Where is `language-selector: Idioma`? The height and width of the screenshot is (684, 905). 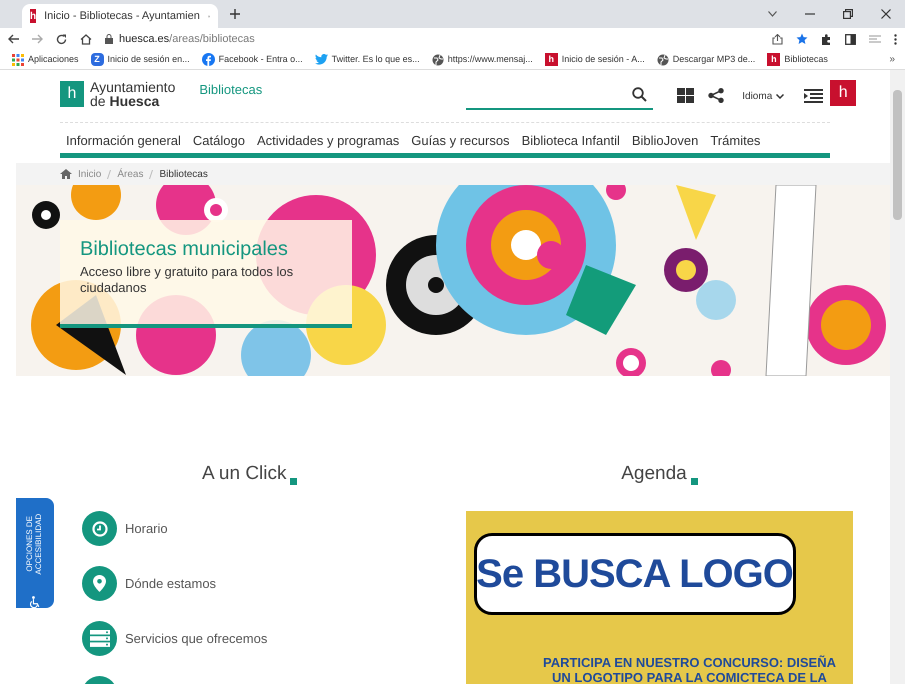
language-selector: Idioma is located at coordinates (763, 96).